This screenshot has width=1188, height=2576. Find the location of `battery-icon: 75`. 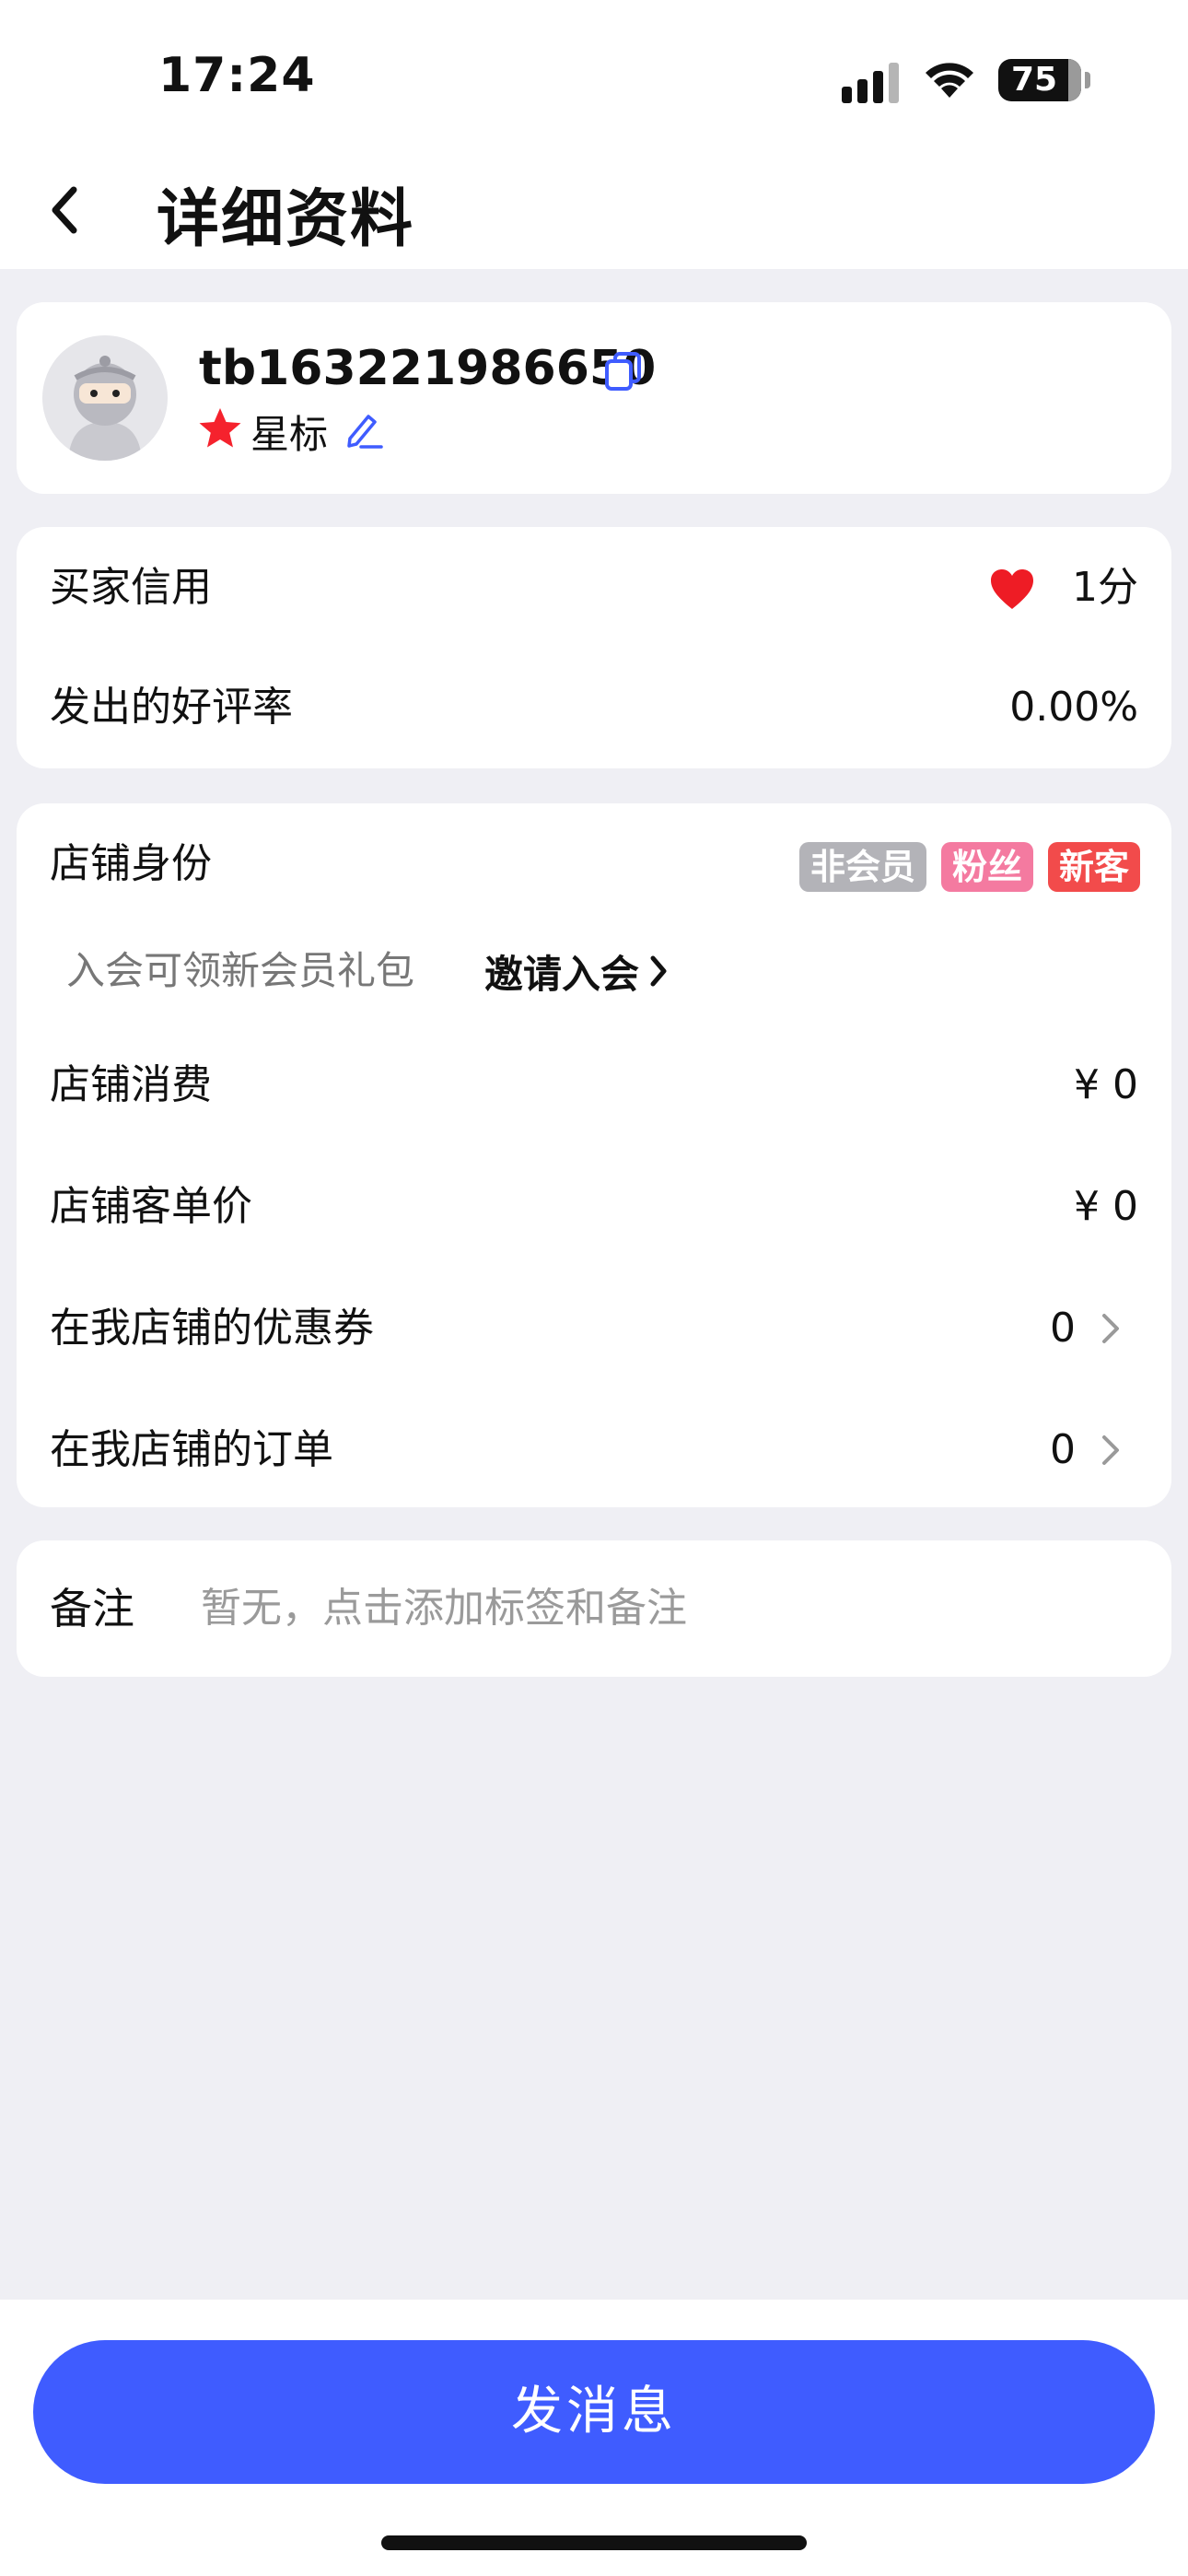

battery-icon: 75 is located at coordinates (1039, 80).